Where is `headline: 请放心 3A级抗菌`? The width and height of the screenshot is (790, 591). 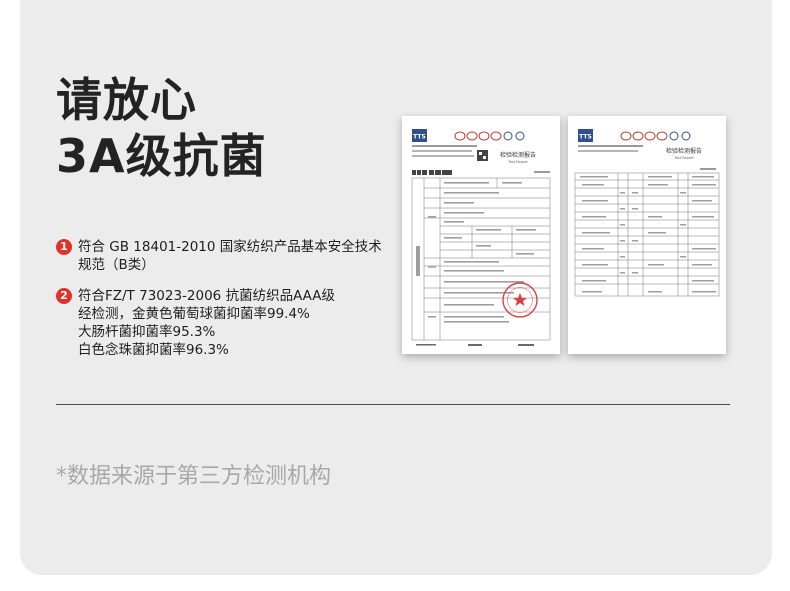 headline: 请放心 3A级抗菌 is located at coordinates (161, 128).